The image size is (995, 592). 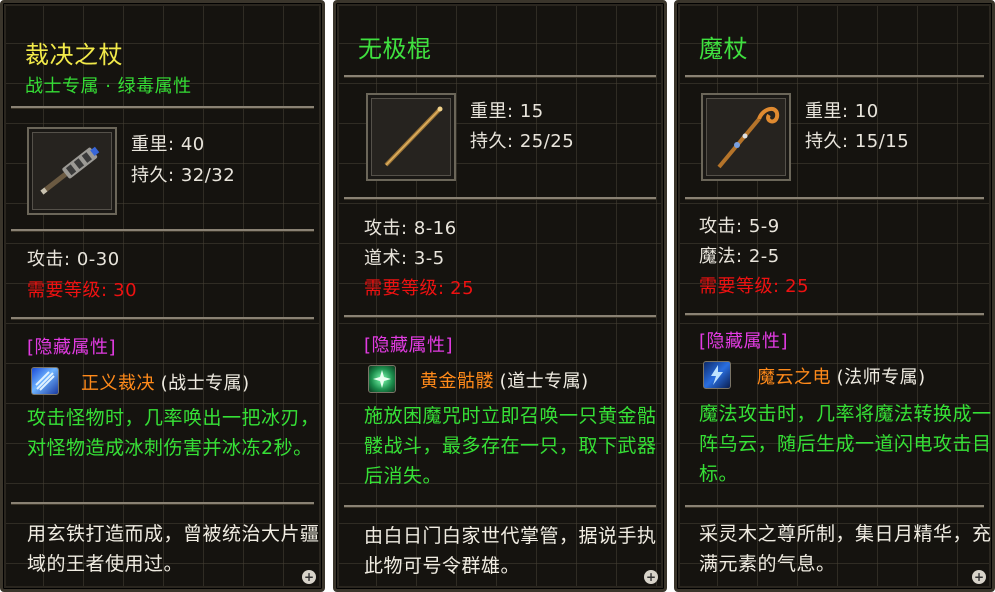 What do you see at coordinates (531, 111) in the screenshot?
I see `weight-value: 15` at bounding box center [531, 111].